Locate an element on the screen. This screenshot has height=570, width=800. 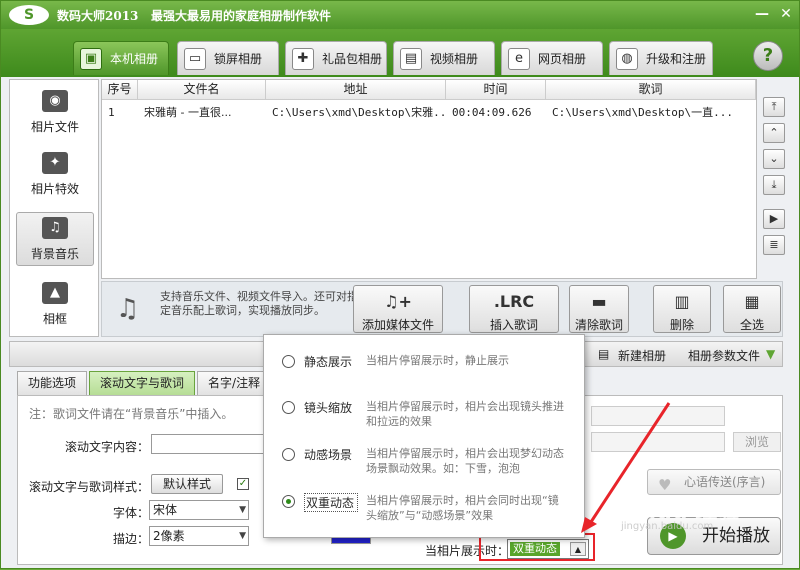
option-static: 静态展示 当相片停留展示时，静止展示 is located at coordinates (430, 373).